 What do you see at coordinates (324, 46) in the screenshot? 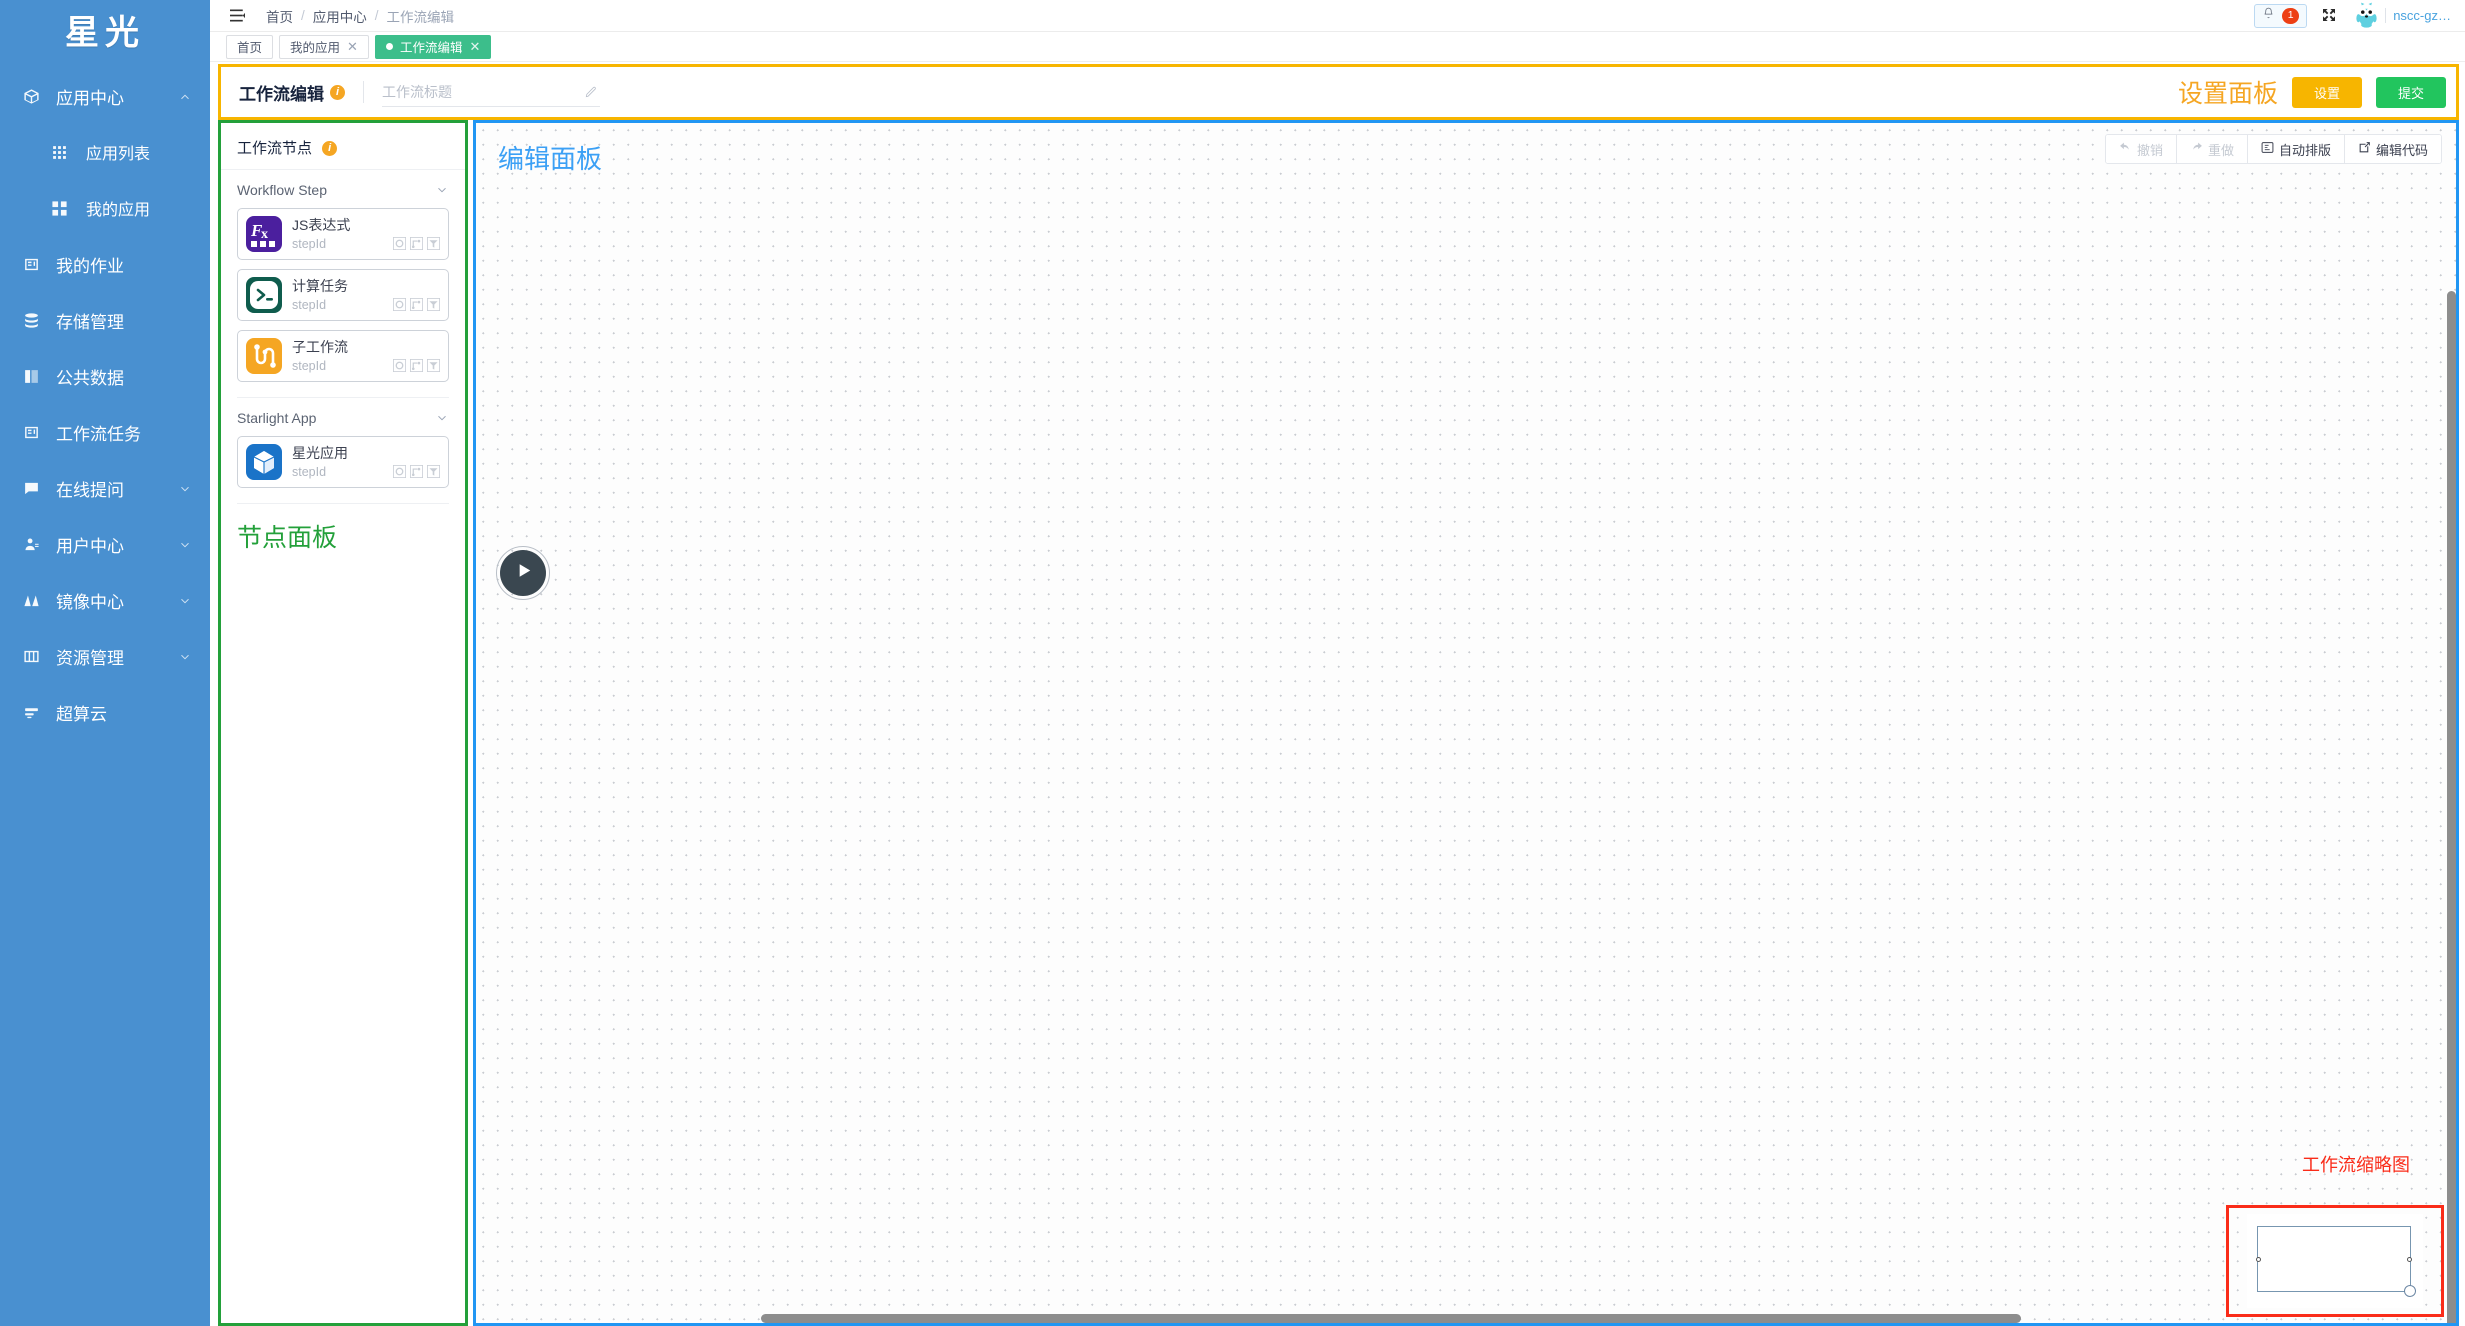
I see `tab-my-apps: 我的应用 ✕` at bounding box center [324, 46].